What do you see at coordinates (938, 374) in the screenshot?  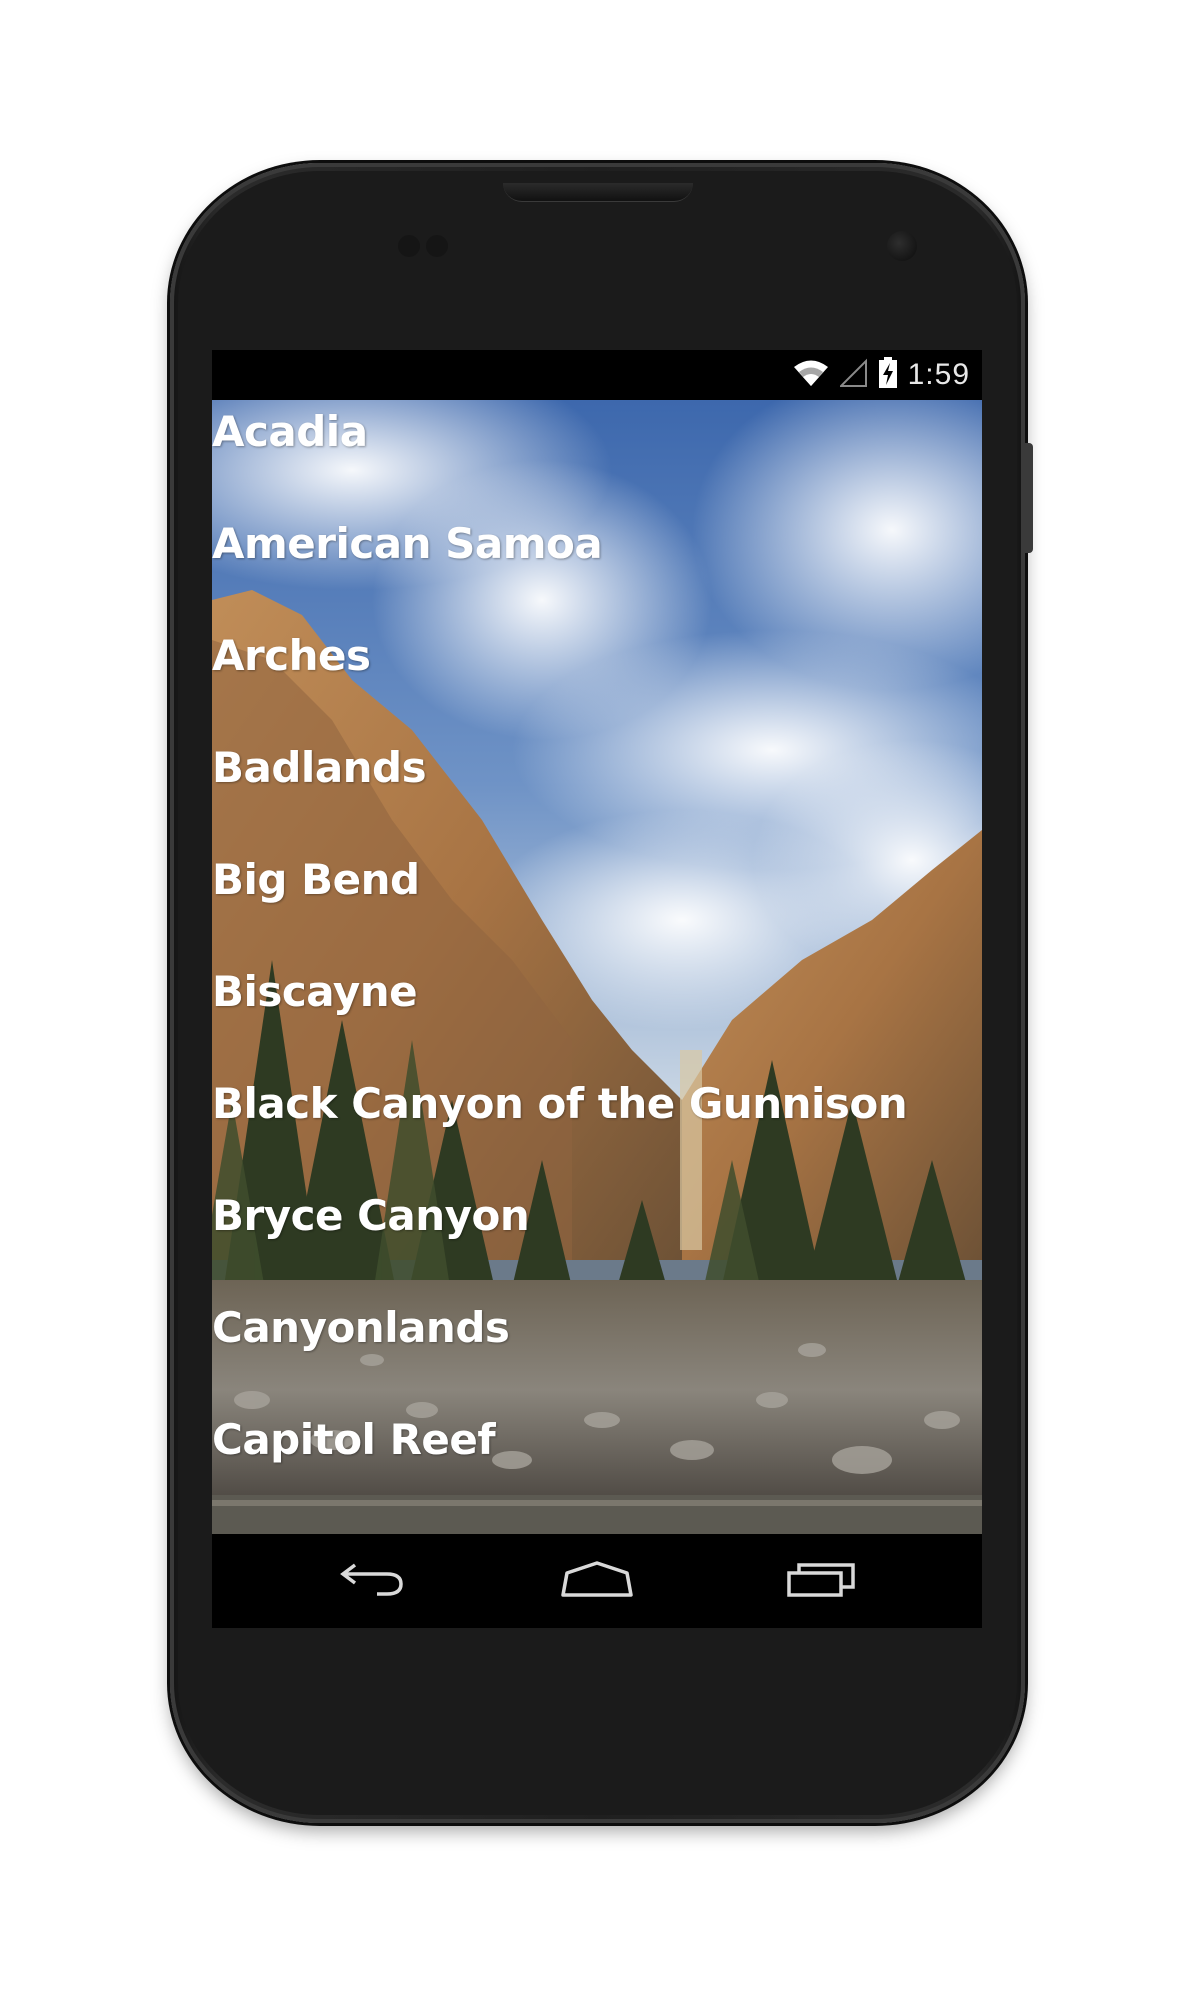 I see `status-time: 1:59` at bounding box center [938, 374].